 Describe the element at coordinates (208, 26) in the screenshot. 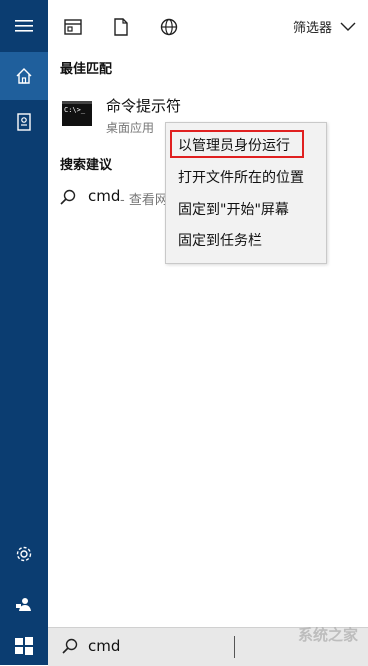

I see `top-toolbar: 筛选器` at that location.